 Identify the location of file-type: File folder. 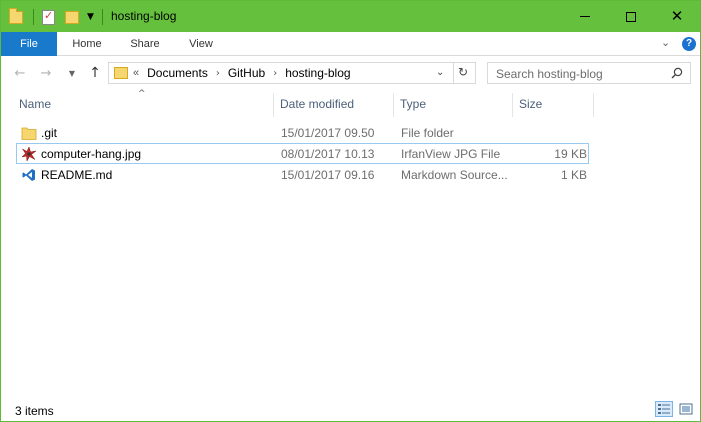
(427, 133).